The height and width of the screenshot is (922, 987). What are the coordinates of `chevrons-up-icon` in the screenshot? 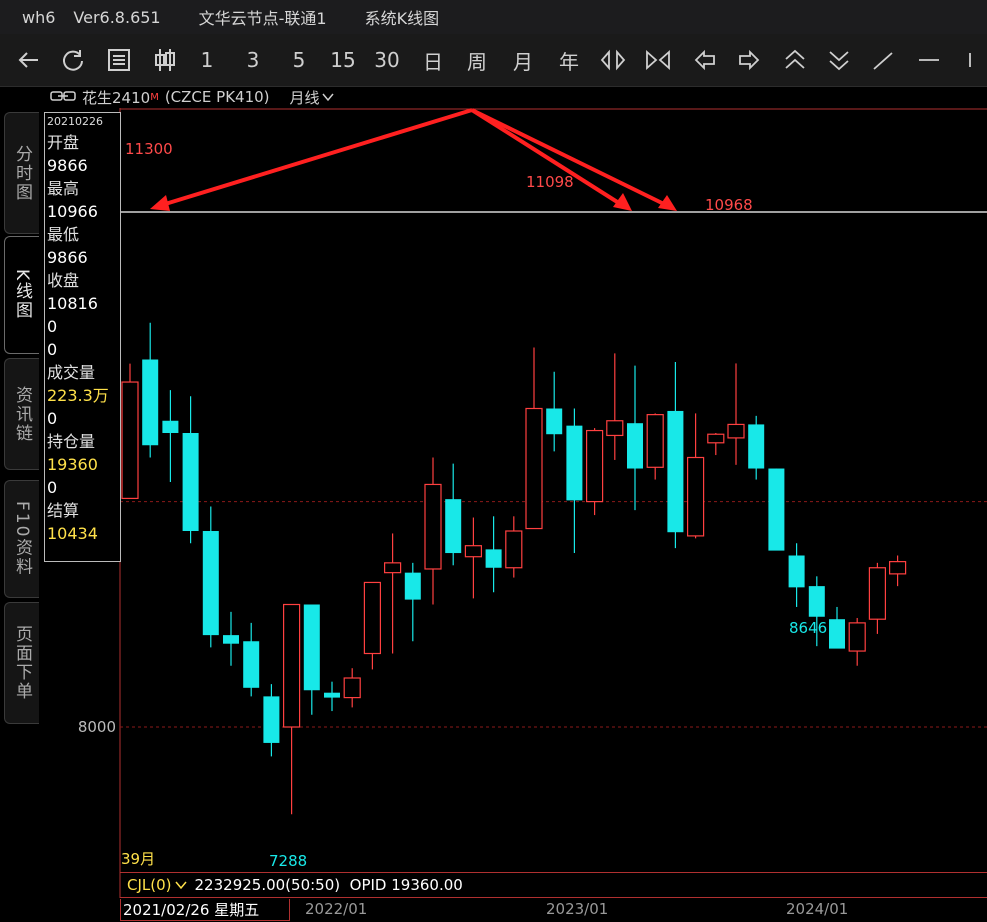 It's located at (795, 60).